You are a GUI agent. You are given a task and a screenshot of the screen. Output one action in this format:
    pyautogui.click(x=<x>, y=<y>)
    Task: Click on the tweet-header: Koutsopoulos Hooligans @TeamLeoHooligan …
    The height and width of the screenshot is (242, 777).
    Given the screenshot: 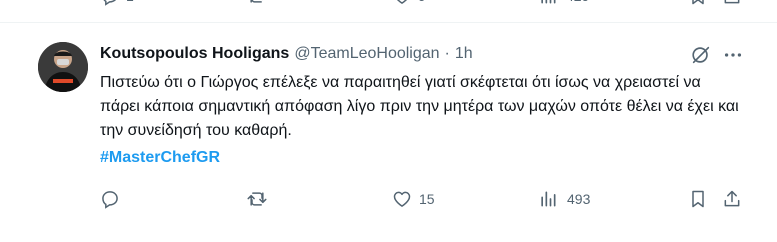 What is the action you would take?
    pyautogui.click(x=286, y=54)
    